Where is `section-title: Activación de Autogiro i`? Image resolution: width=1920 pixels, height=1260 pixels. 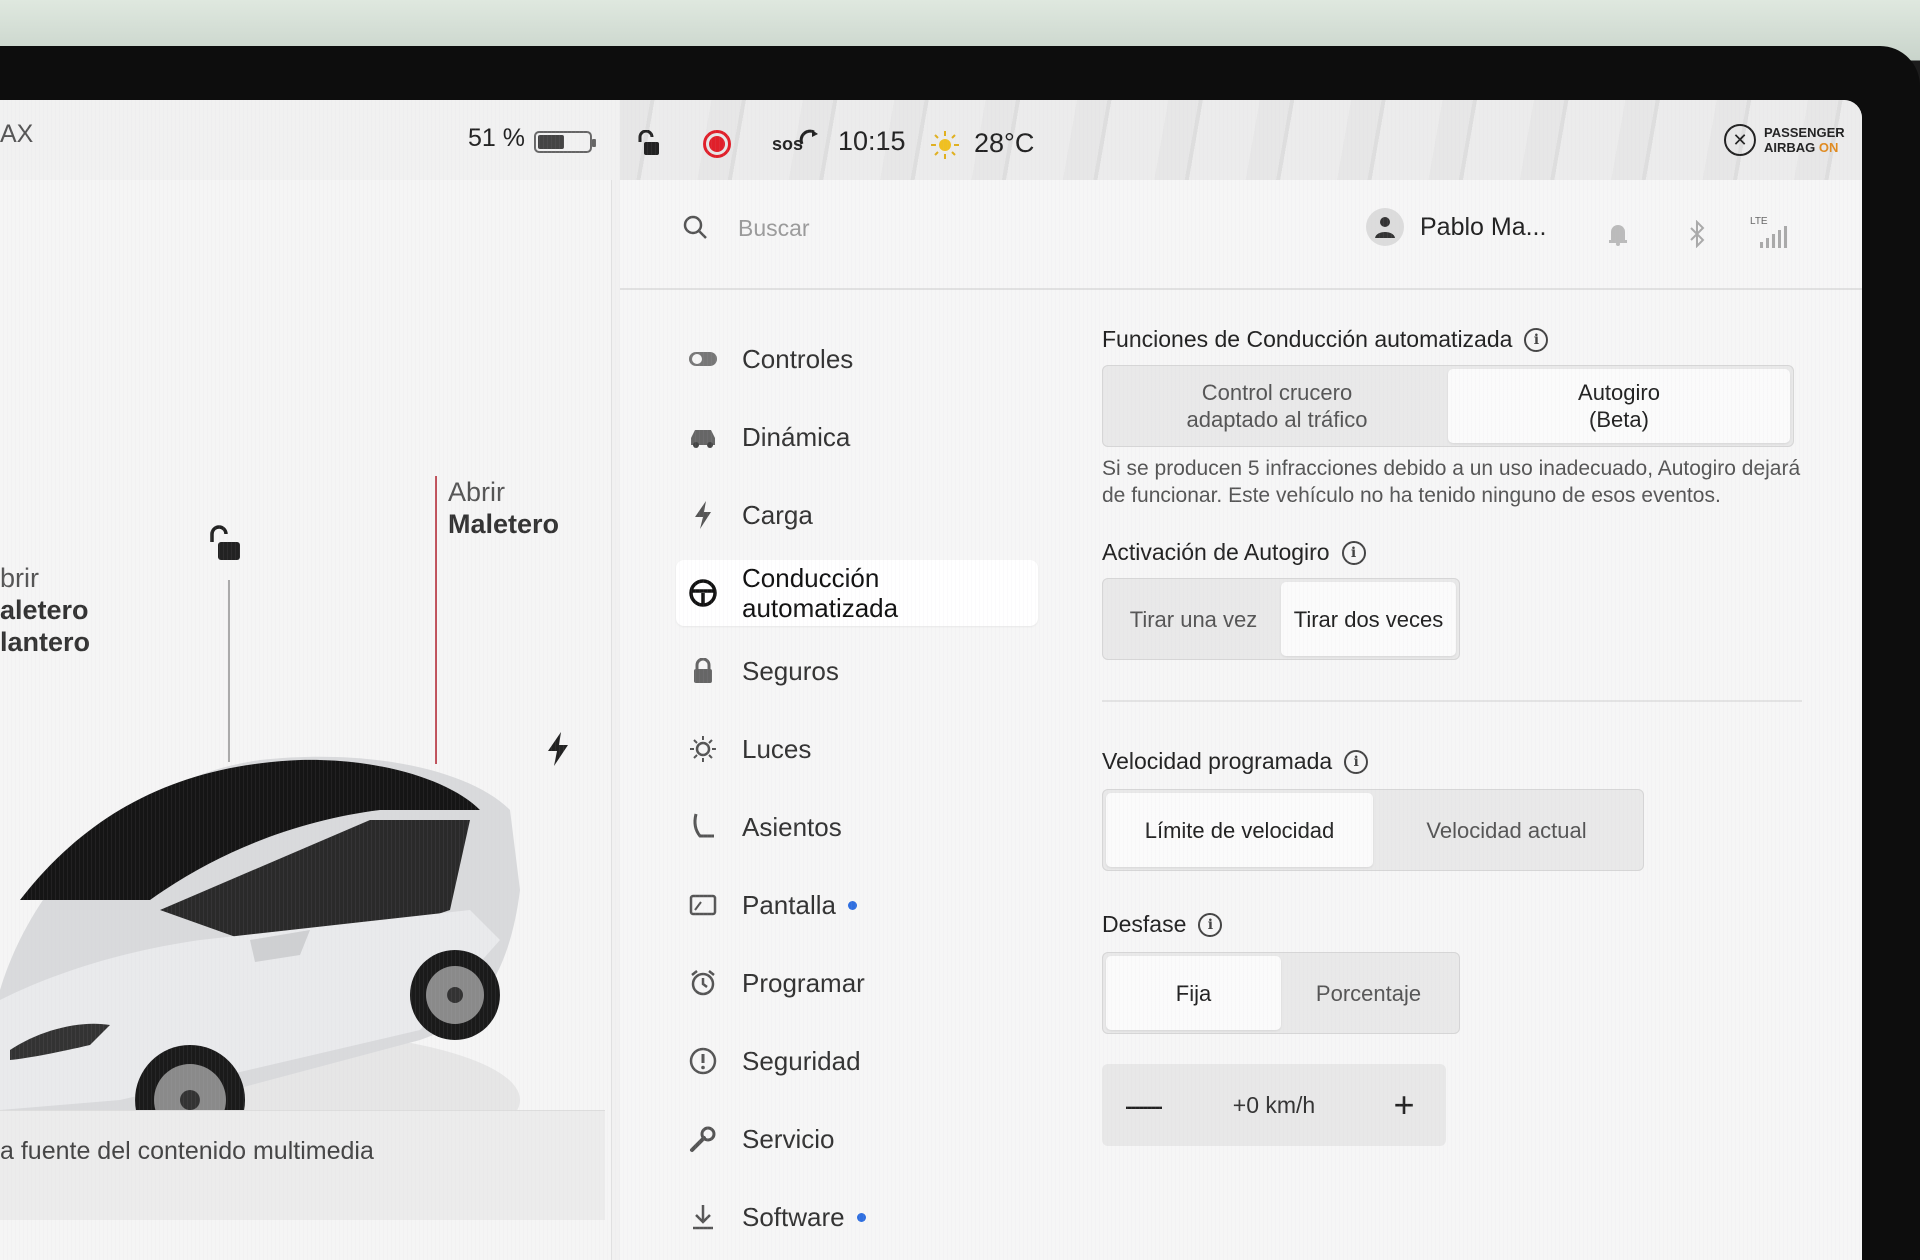 section-title: Activación de Autogiro i is located at coordinates (1452, 552).